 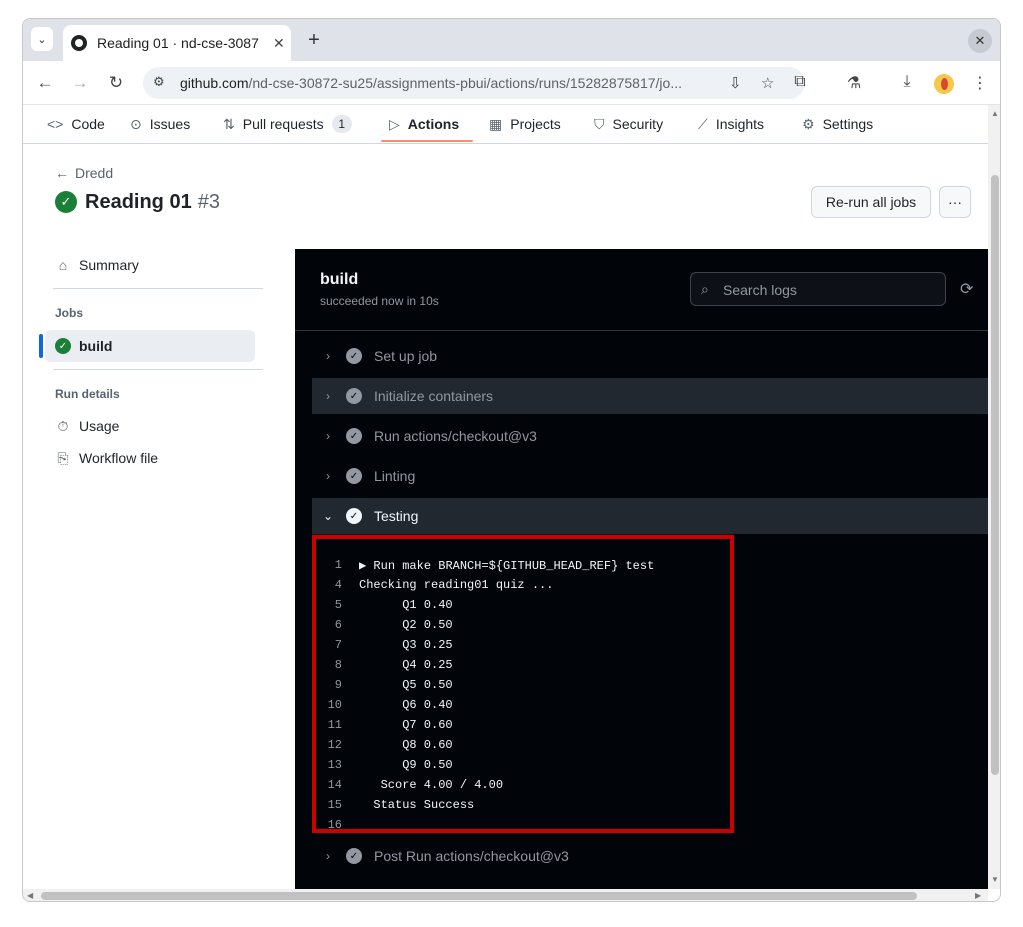 I want to click on vertical-scrollbar: ▲ ▼, so click(x=994, y=497).